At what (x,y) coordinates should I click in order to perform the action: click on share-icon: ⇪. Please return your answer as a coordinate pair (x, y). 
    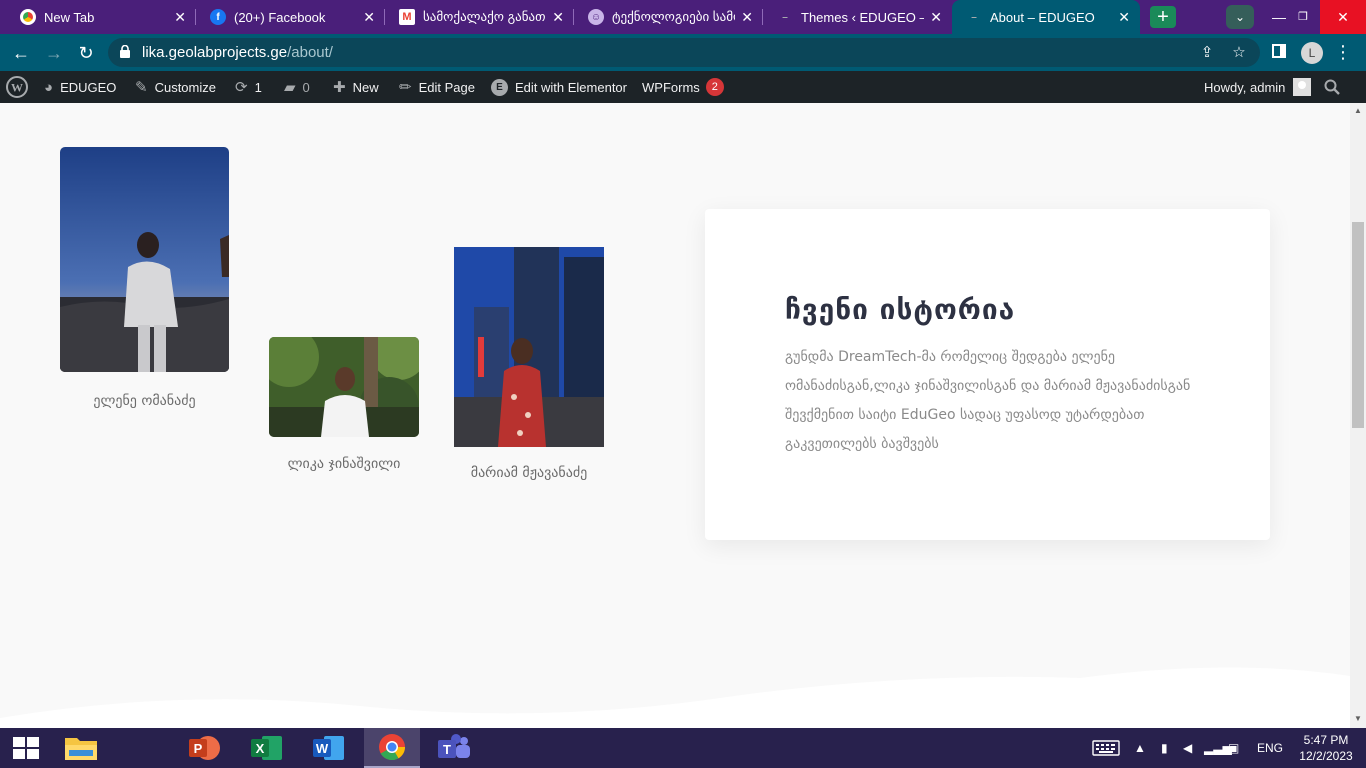
    Looking at the image, I should click on (1207, 53).